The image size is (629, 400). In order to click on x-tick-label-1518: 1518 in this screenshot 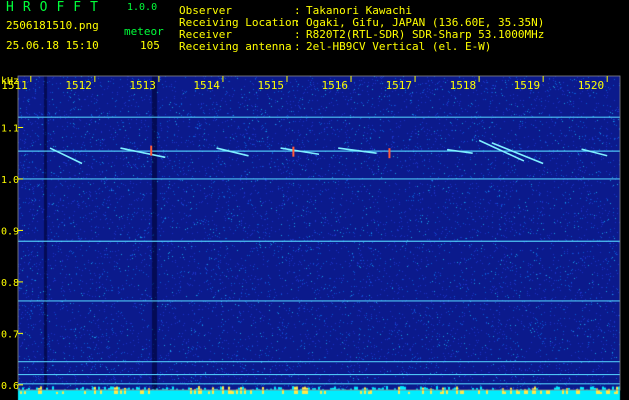, I will do `click(463, 85)`.